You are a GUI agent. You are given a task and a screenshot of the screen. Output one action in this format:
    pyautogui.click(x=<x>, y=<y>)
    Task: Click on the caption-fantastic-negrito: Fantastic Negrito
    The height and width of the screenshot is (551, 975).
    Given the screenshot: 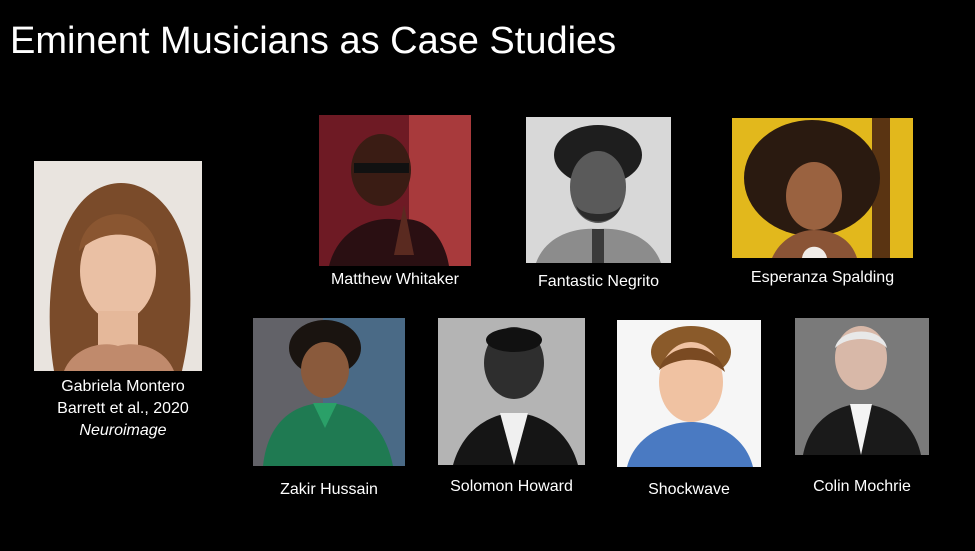 What is the action you would take?
    pyautogui.click(x=598, y=281)
    